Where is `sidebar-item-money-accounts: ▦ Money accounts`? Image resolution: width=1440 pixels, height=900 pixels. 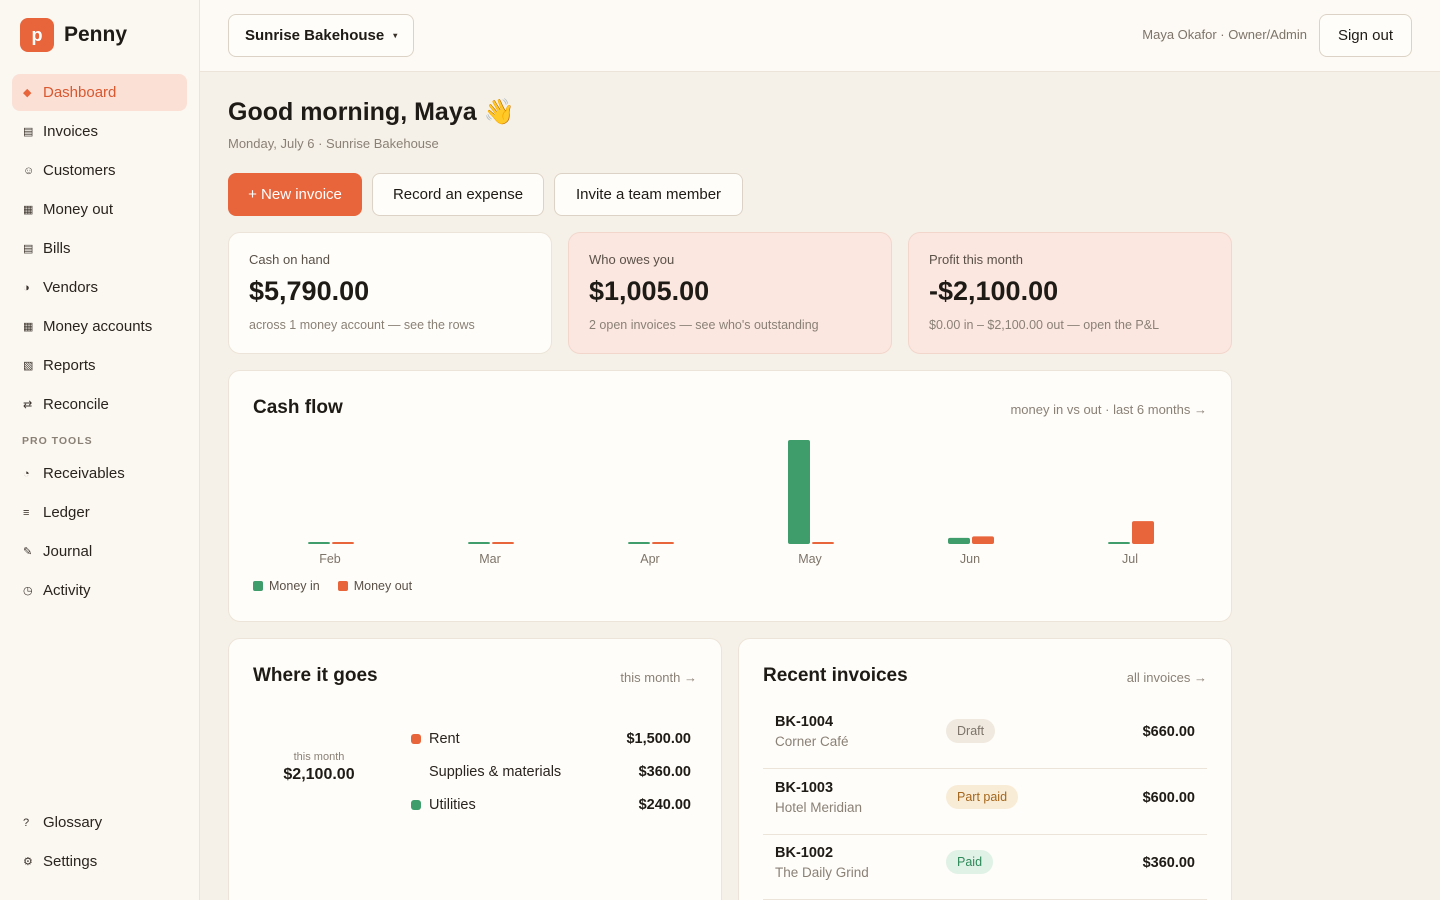 sidebar-item-money-accounts: ▦ Money accounts is located at coordinates (99, 326).